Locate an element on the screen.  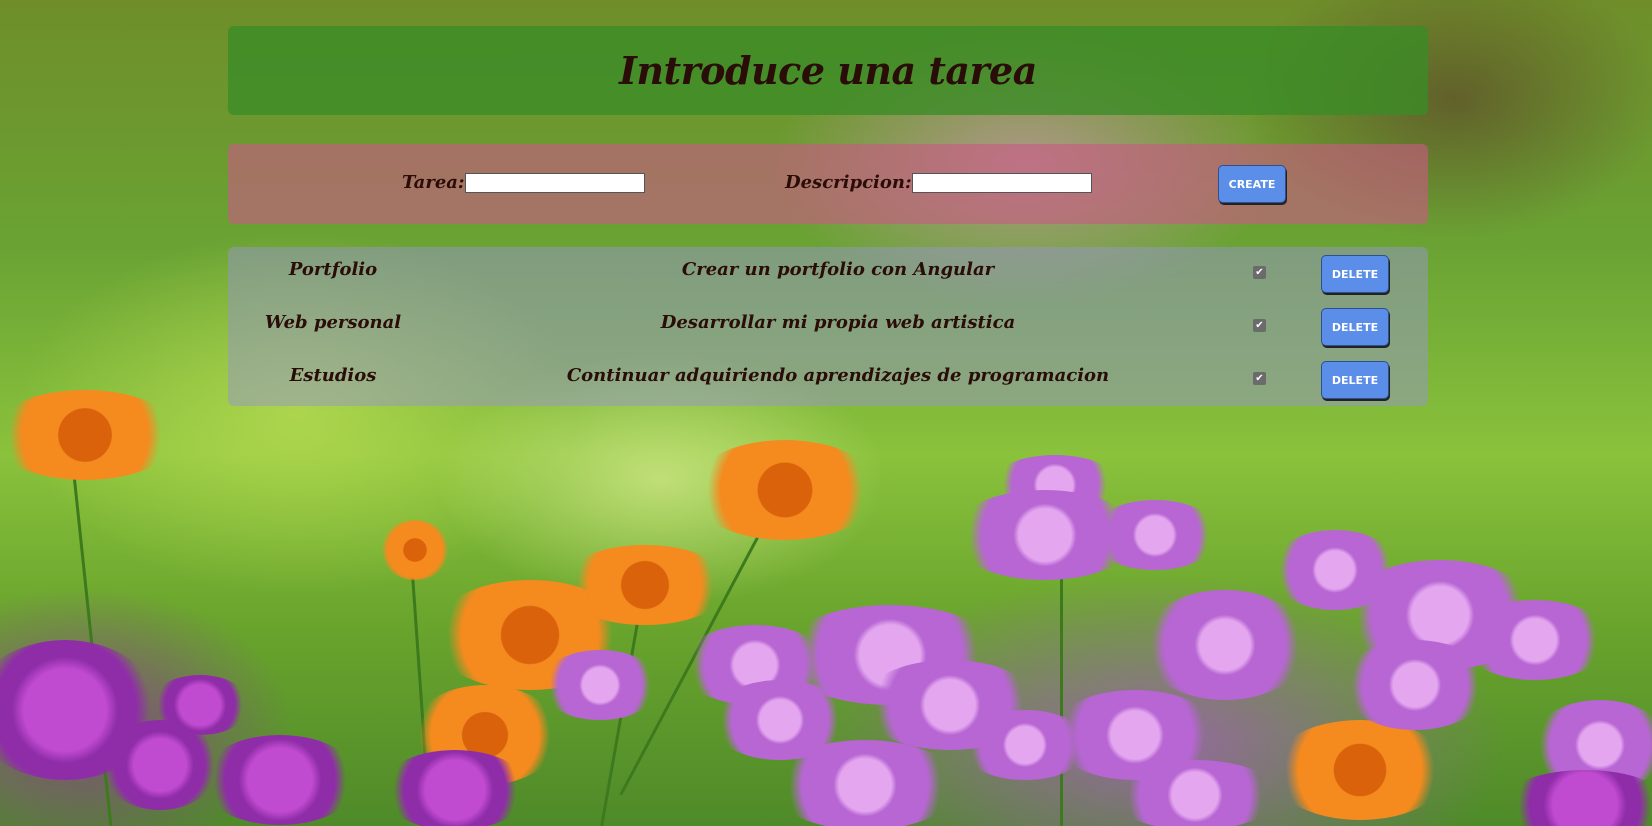
task-field-group: Tarea: is located at coordinates (523, 182).